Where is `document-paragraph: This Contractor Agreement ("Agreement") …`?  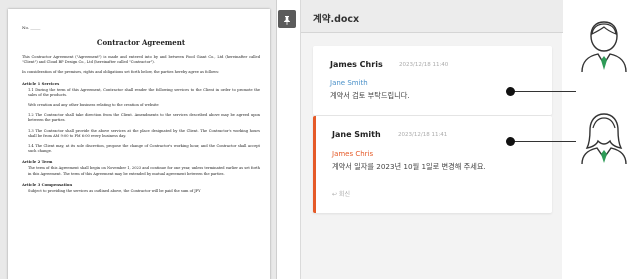 document-paragraph: This Contractor Agreement ("Agreement") … is located at coordinates (141, 60).